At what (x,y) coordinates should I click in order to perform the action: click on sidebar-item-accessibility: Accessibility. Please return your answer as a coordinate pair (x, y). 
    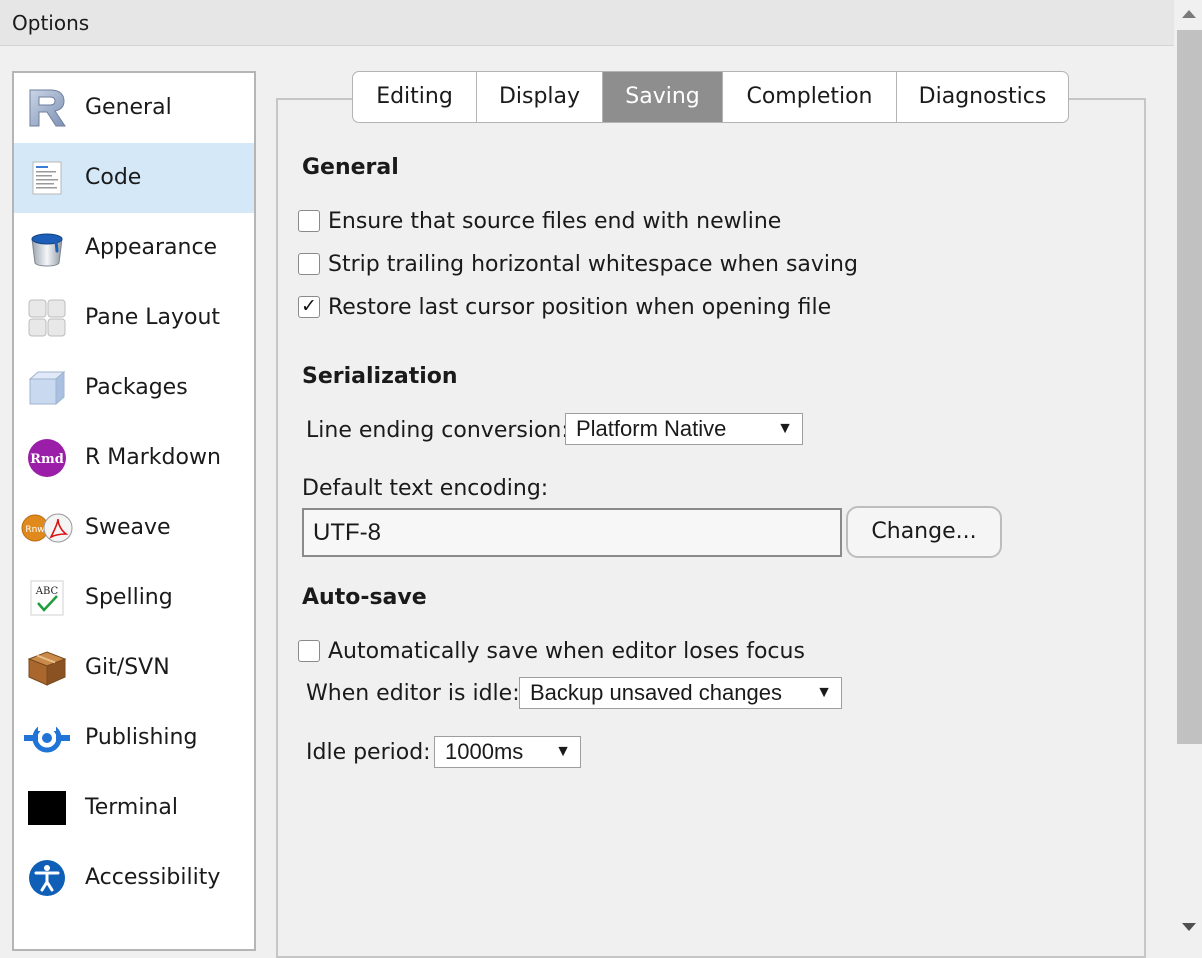
    Looking at the image, I should click on (134, 878).